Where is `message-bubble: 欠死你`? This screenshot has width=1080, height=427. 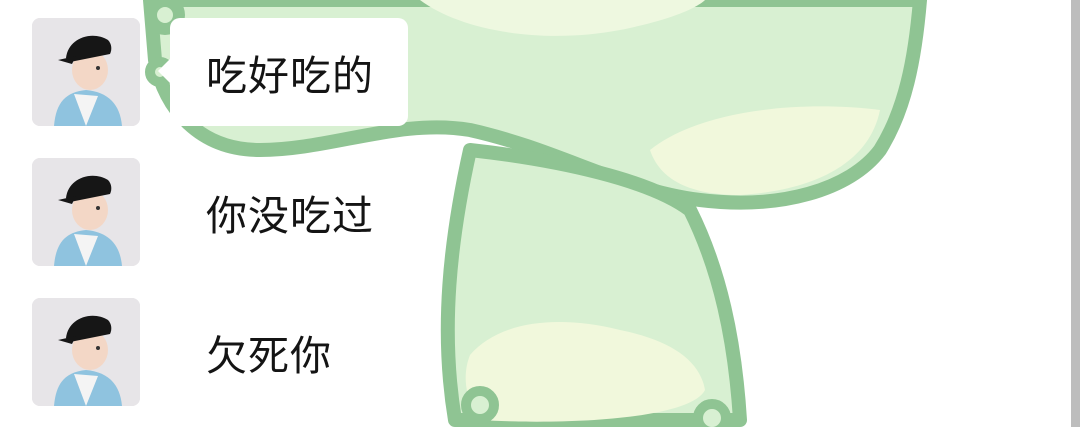
message-bubble: 欠死你 is located at coordinates (268, 352).